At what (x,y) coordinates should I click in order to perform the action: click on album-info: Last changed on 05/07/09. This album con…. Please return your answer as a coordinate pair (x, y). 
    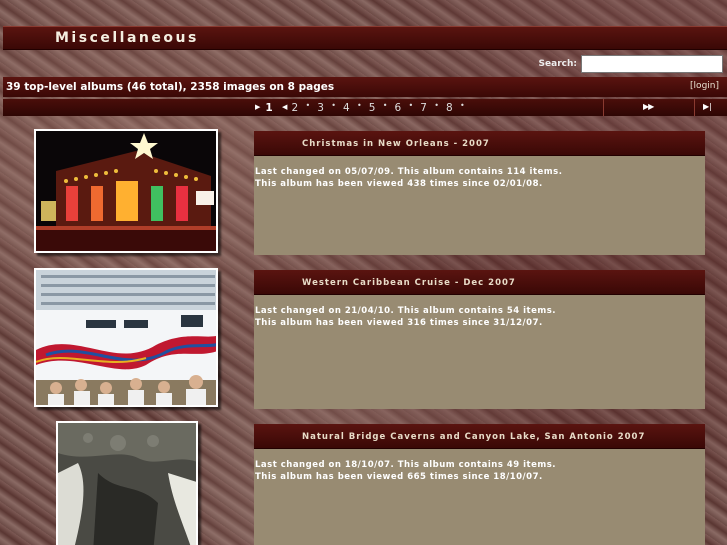
    Looking at the image, I should click on (408, 178).